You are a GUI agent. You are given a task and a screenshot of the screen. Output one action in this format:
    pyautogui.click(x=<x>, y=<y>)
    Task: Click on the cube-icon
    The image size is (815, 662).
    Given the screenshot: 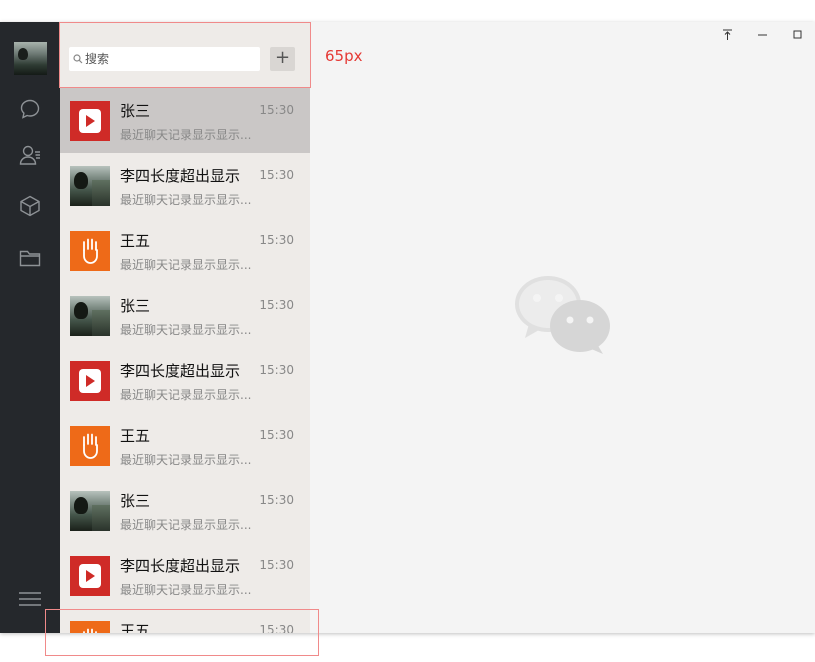 What is the action you would take?
    pyautogui.click(x=30, y=206)
    